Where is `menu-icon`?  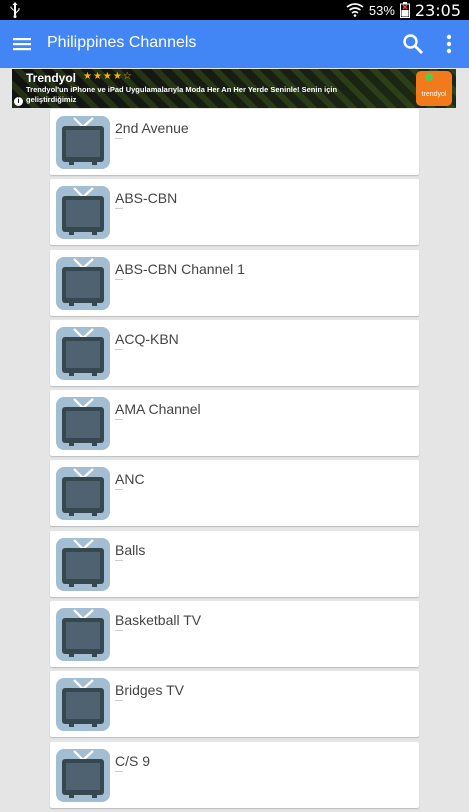 menu-icon is located at coordinates (22, 44).